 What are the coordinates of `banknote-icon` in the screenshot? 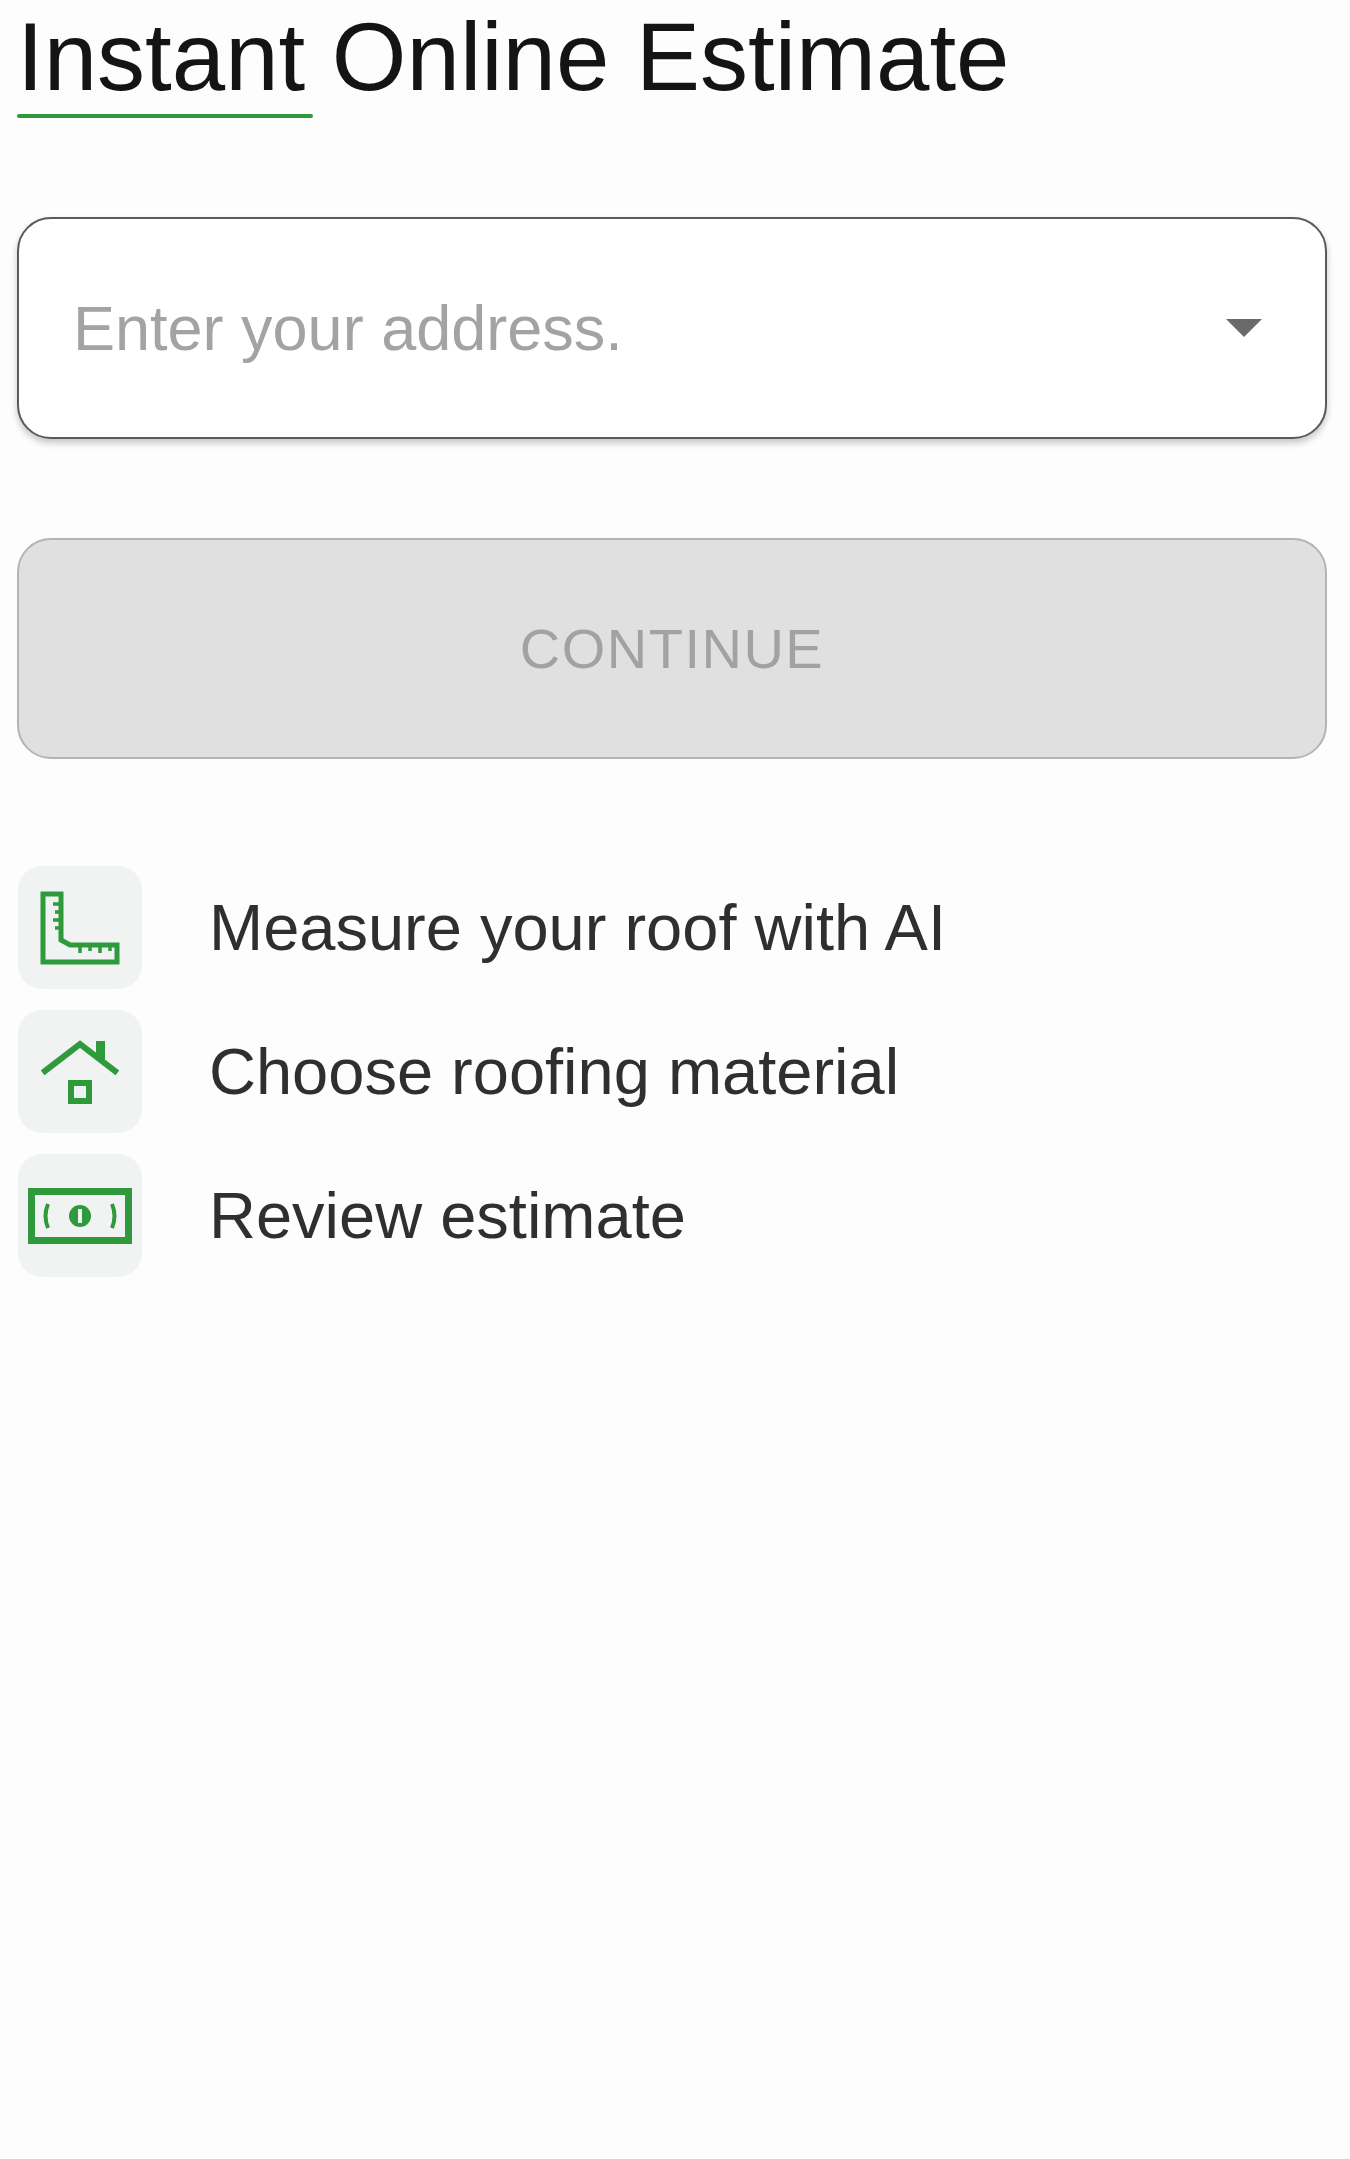 It's located at (80, 1215).